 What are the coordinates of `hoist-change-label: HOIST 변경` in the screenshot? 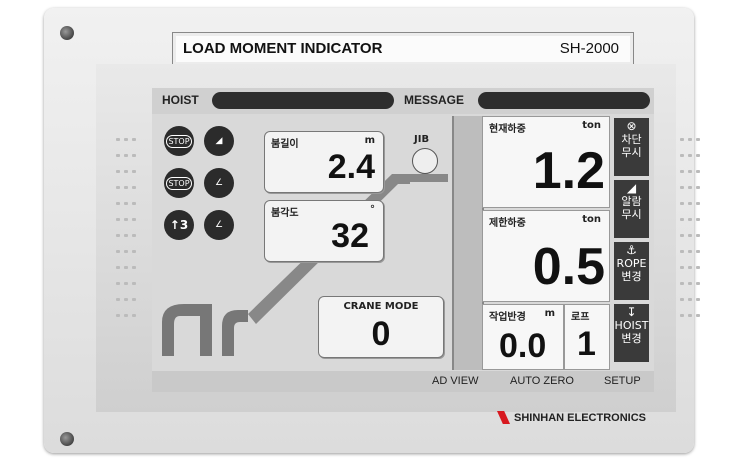 It's located at (631, 332).